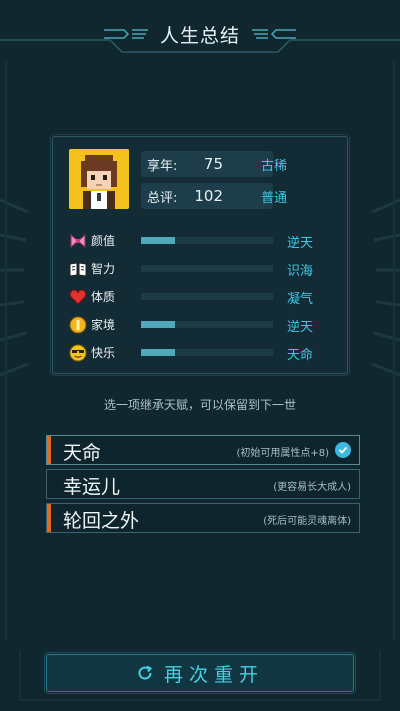 The height and width of the screenshot is (711, 400). Describe the element at coordinates (274, 34) in the screenshot. I see `title-right-ornament` at that location.